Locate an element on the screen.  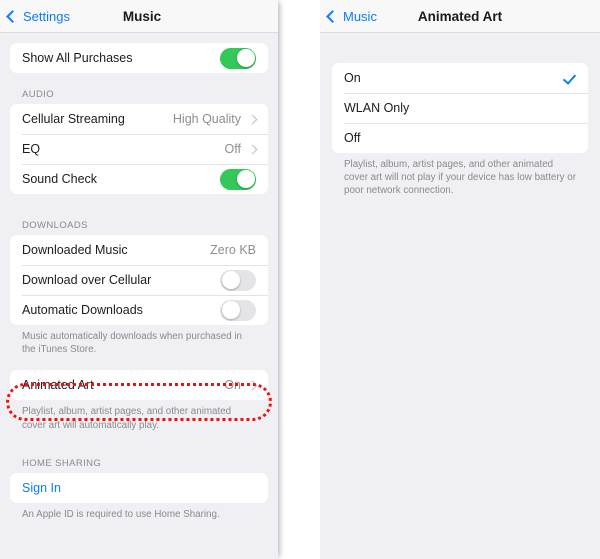
row-label: Automatic Downloads is located at coordinates (82, 310).